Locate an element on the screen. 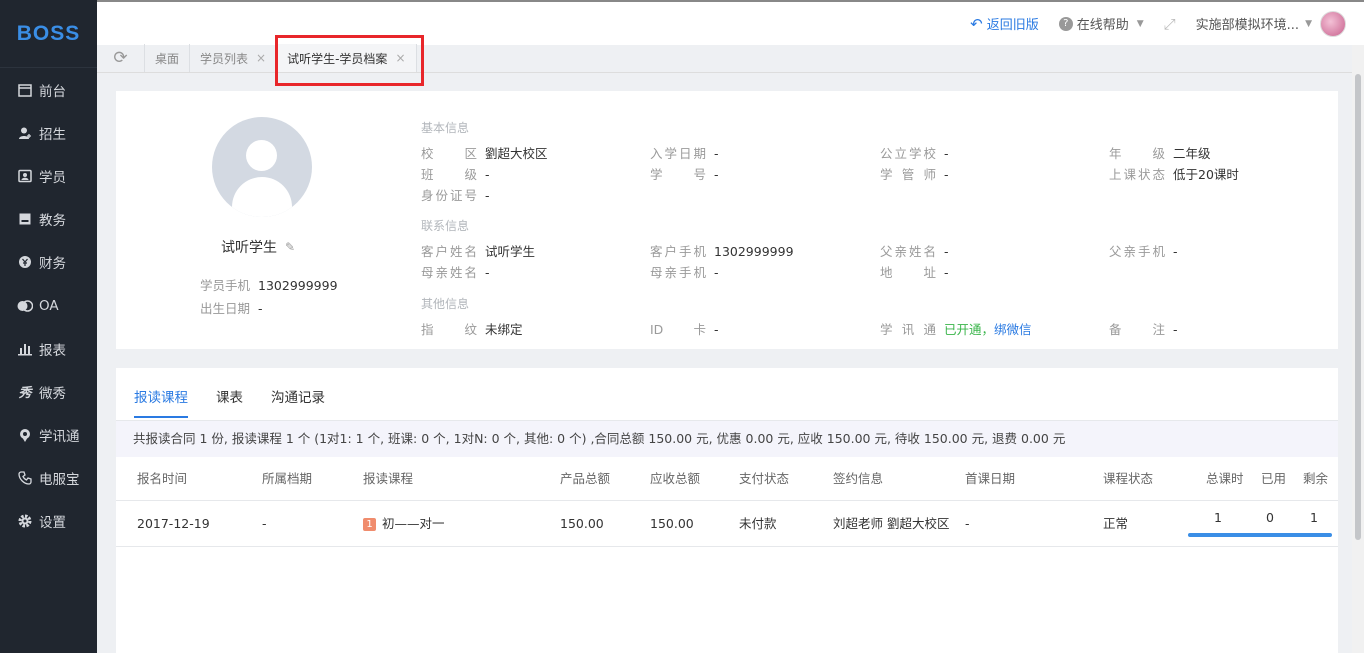  field-public-school: 公立学校 - is located at coordinates (914, 153).